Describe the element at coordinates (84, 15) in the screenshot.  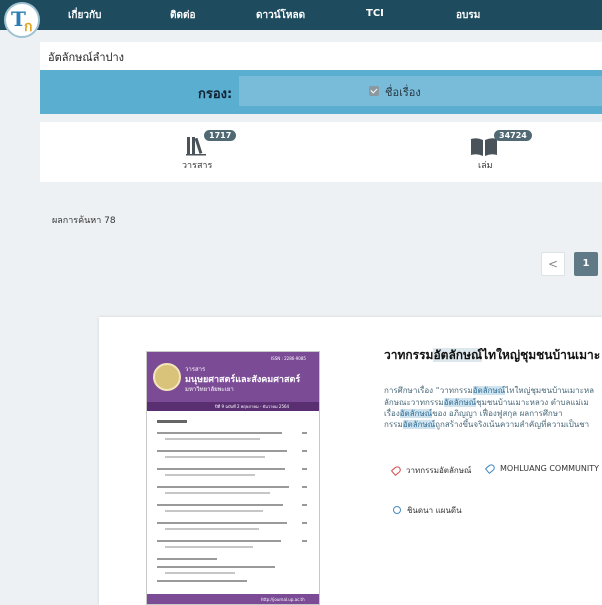
I see `nav-about: เกี่ยวกับ` at that location.